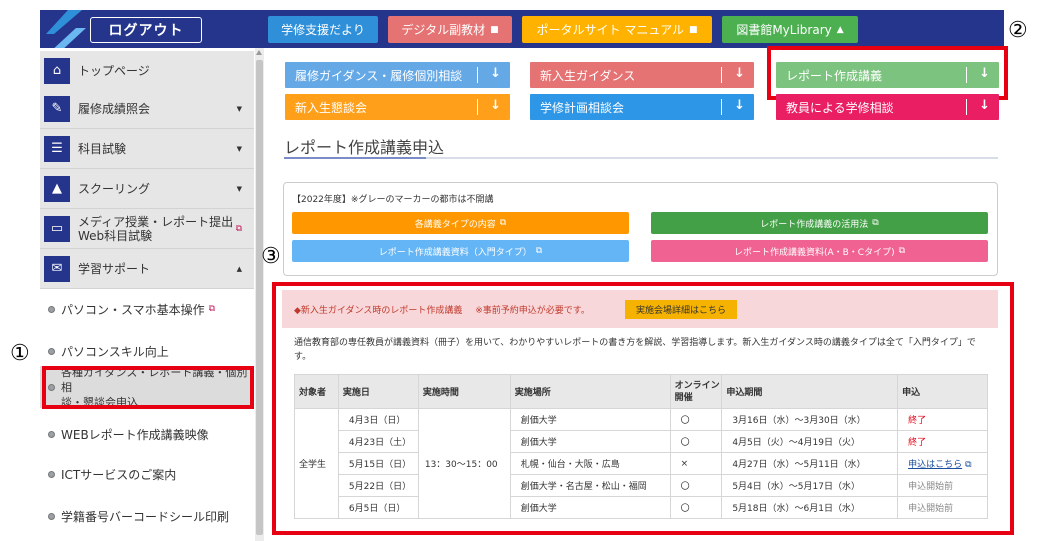  I want to click on period-cell: 3月16日（水）～3月30日（水）, so click(810, 419).